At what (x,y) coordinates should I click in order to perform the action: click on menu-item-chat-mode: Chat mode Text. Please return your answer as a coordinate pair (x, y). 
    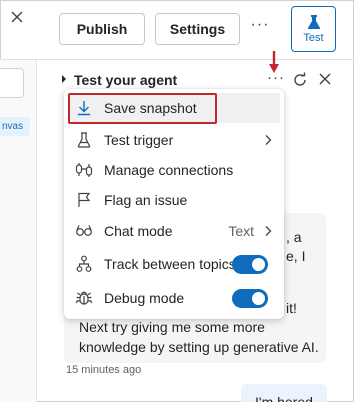
    Looking at the image, I should click on (174, 231).